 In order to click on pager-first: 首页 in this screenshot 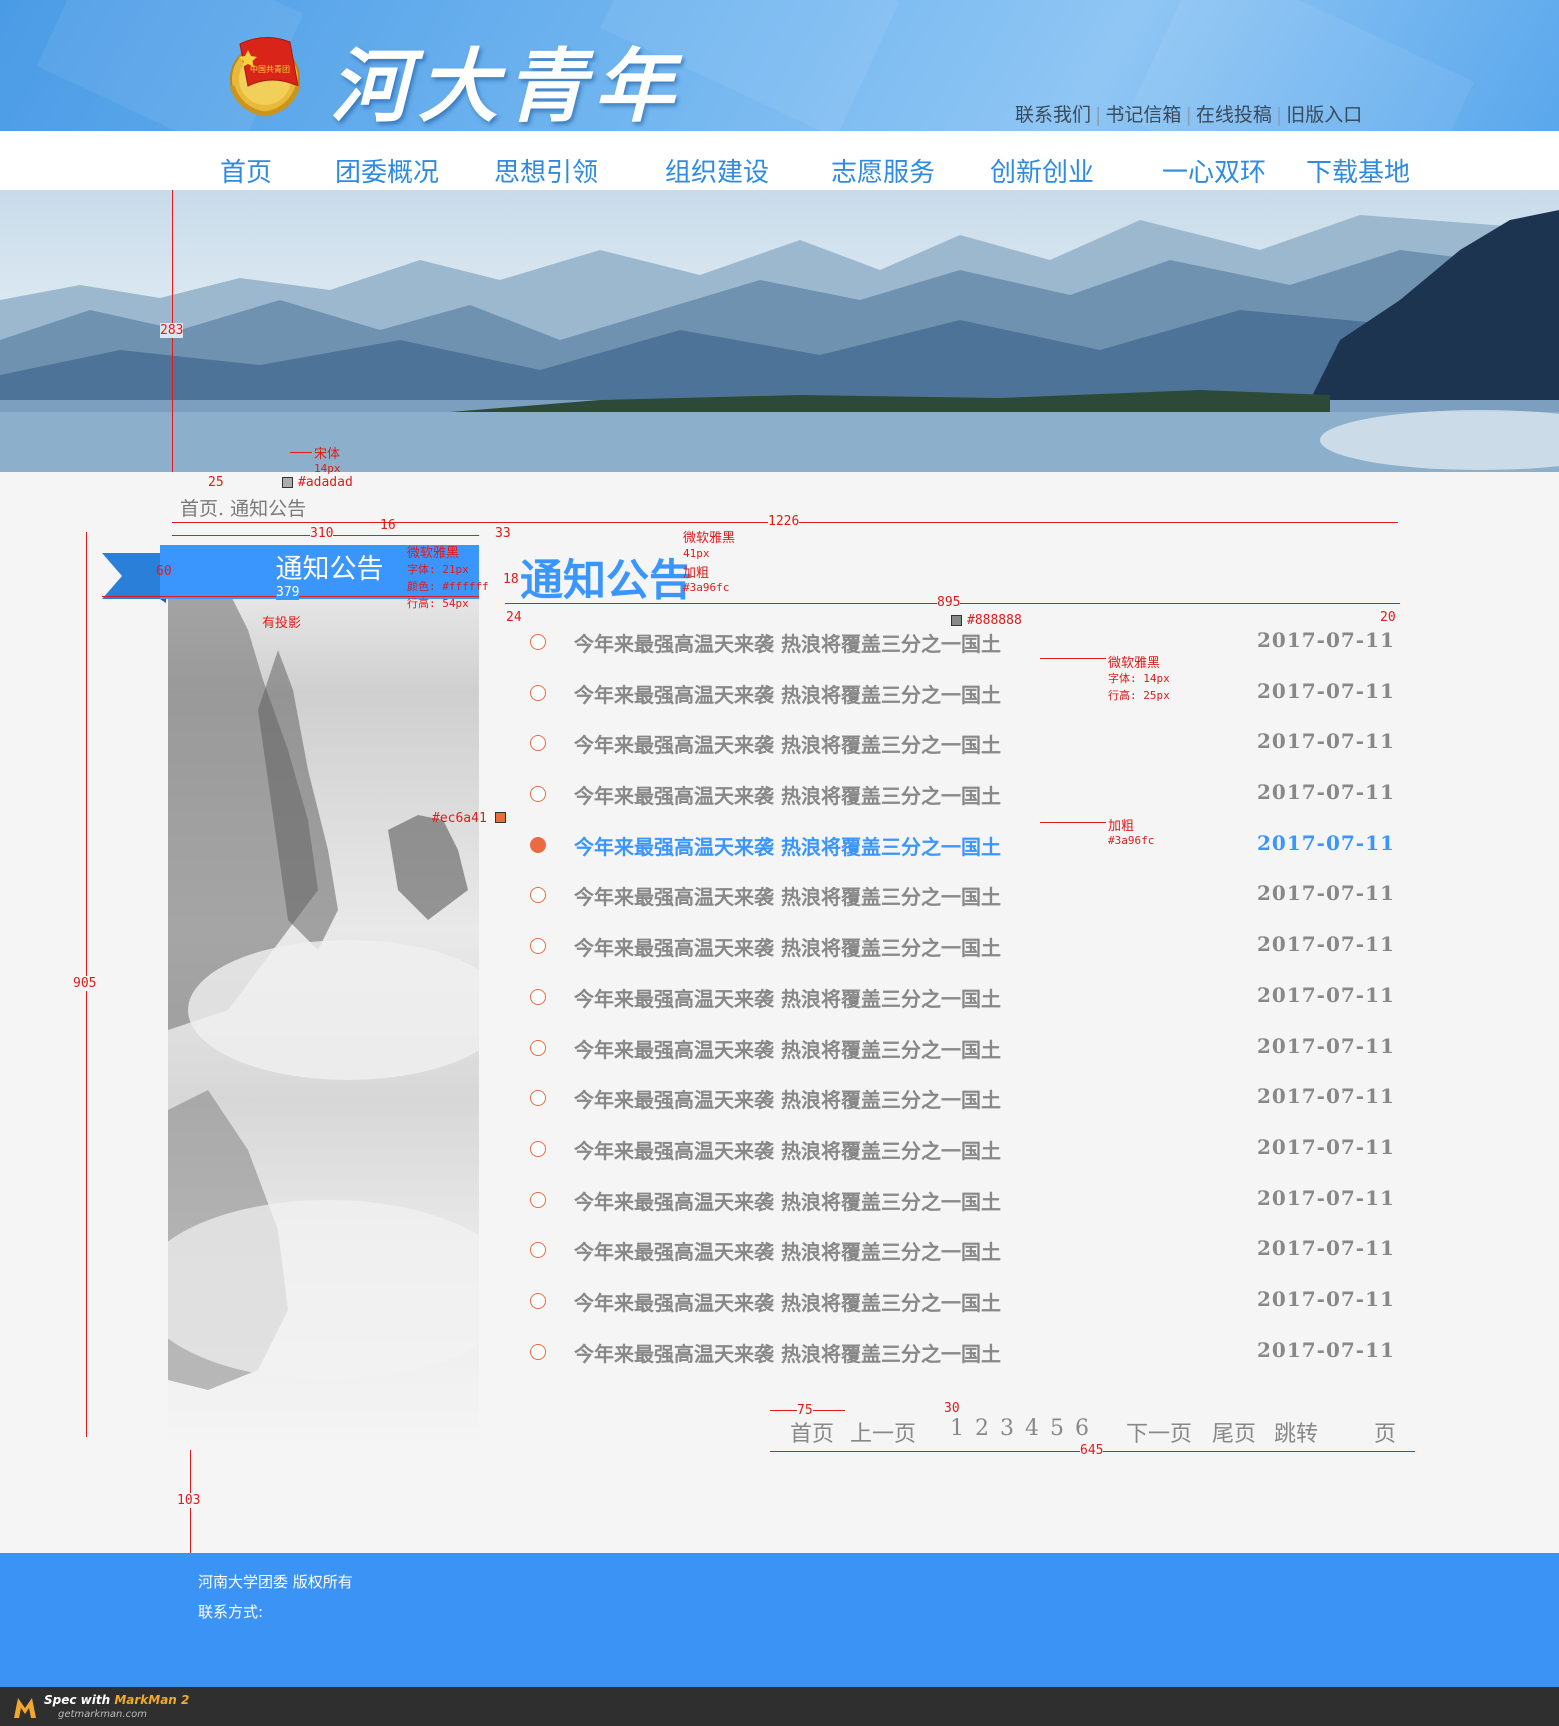, I will do `click(812, 1432)`.